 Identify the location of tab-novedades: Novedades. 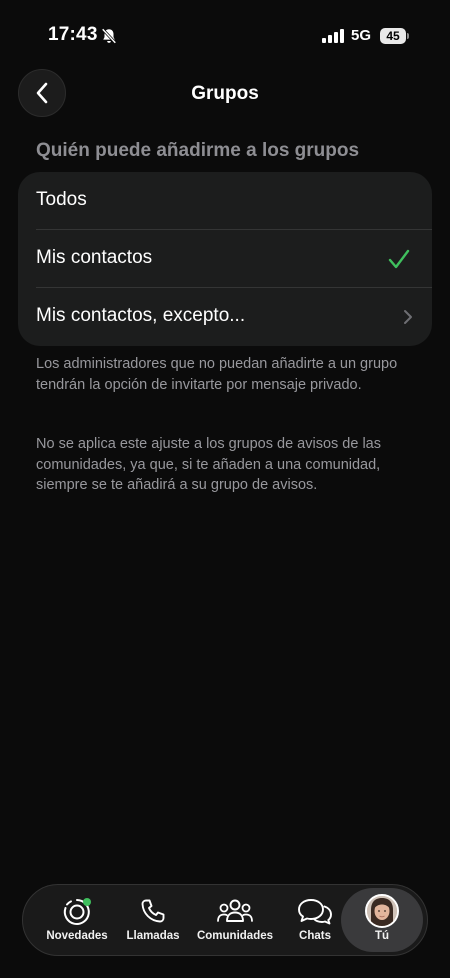
(77, 920).